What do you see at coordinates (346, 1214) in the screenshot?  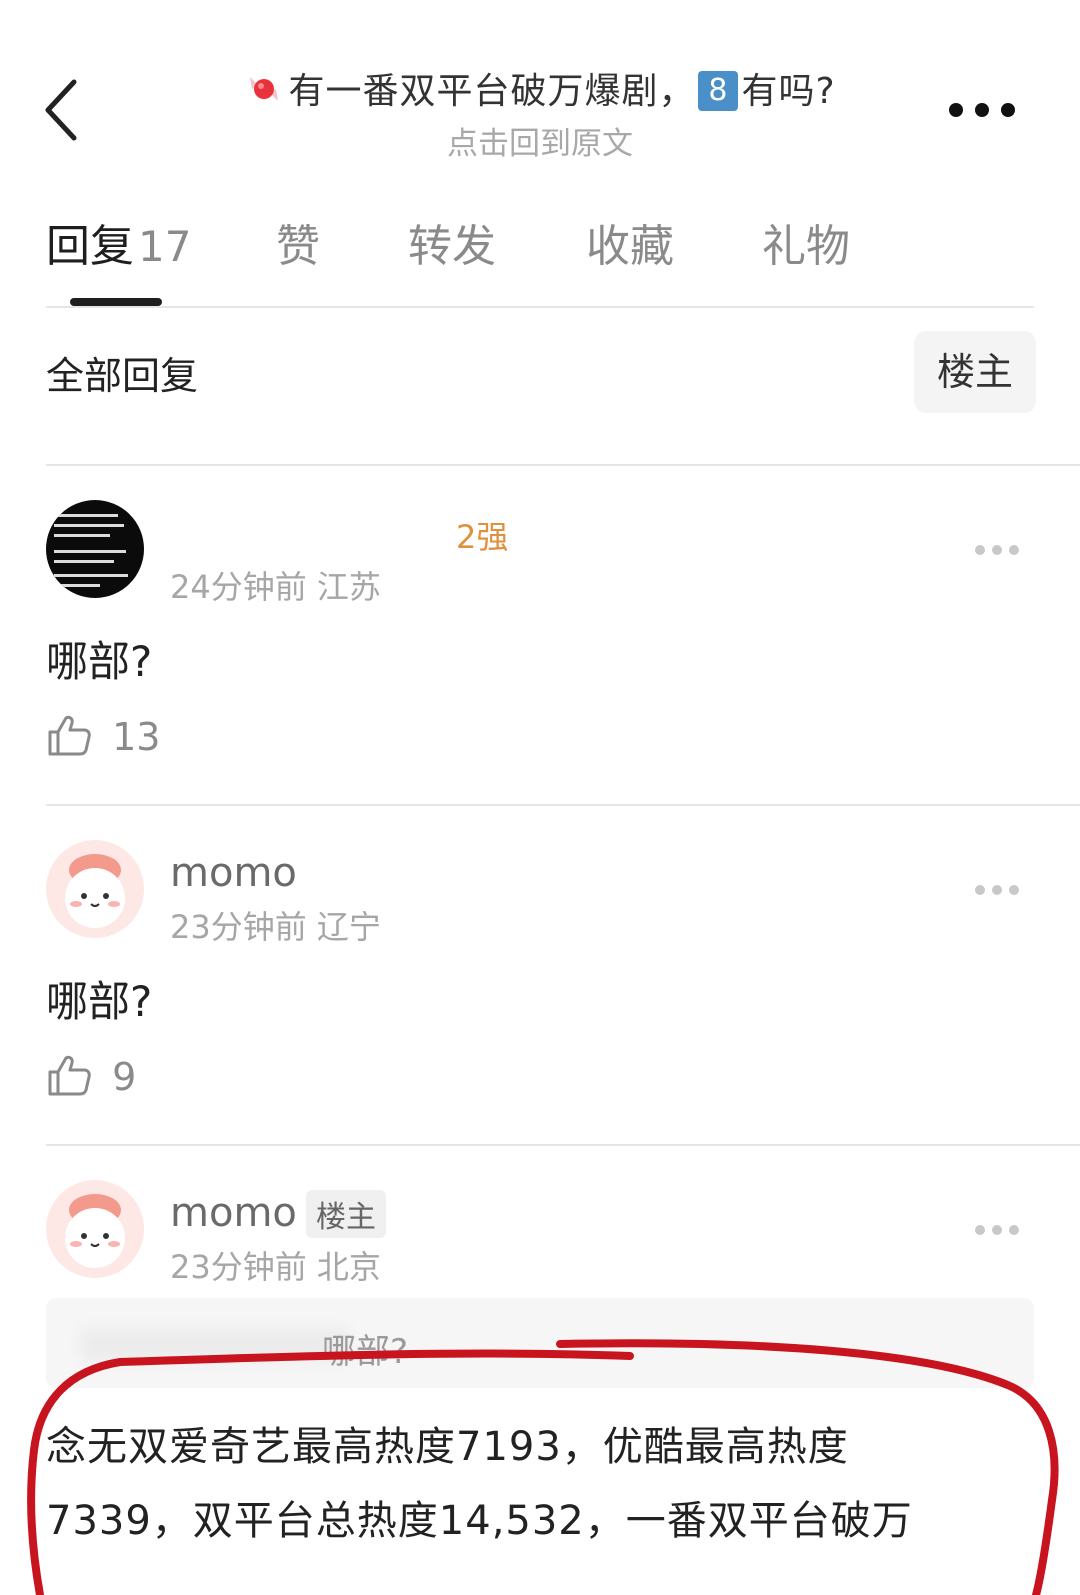 I see `op-tag: 楼主` at bounding box center [346, 1214].